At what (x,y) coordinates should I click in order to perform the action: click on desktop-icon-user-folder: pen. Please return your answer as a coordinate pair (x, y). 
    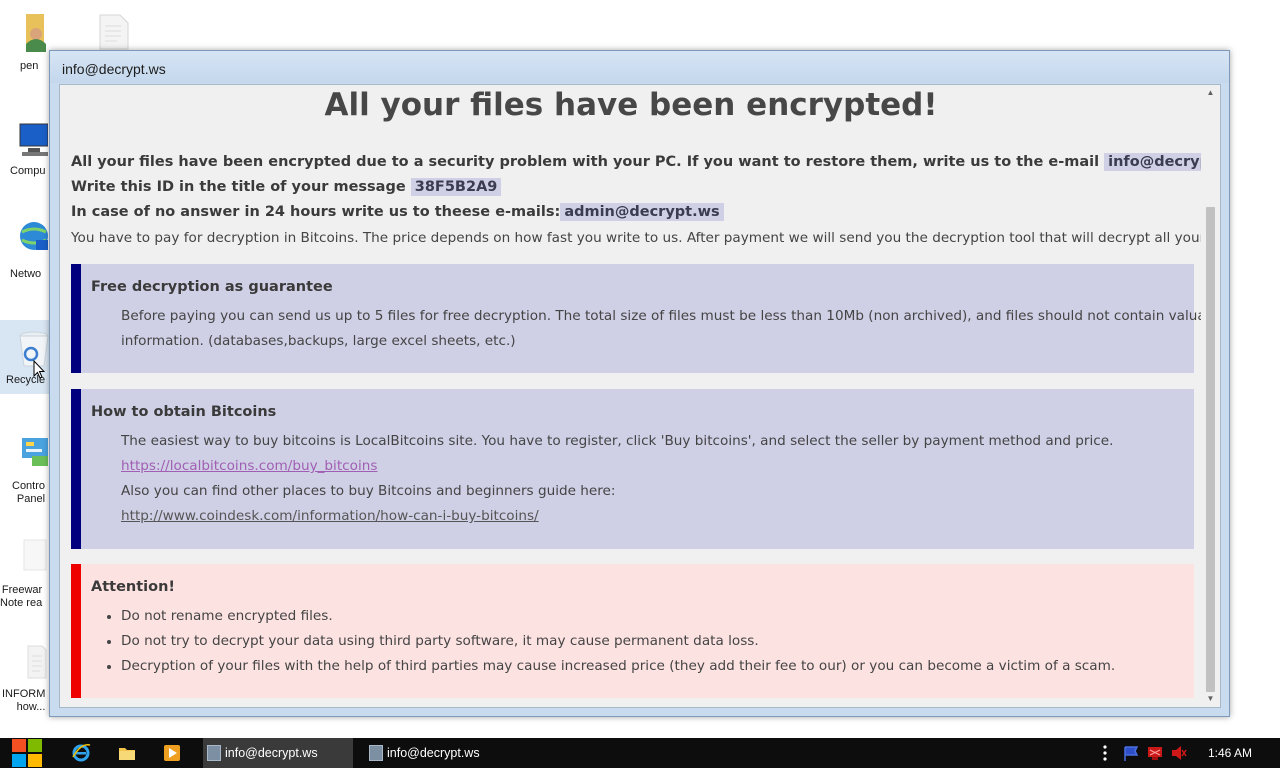
    Looking at the image, I should click on (28, 40).